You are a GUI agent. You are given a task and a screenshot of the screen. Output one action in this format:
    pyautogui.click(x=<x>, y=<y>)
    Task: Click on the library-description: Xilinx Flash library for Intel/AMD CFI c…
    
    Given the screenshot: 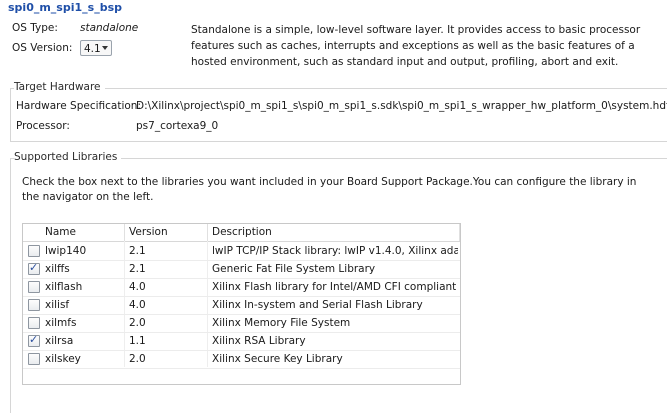 What is the action you would take?
    pyautogui.click(x=335, y=287)
    